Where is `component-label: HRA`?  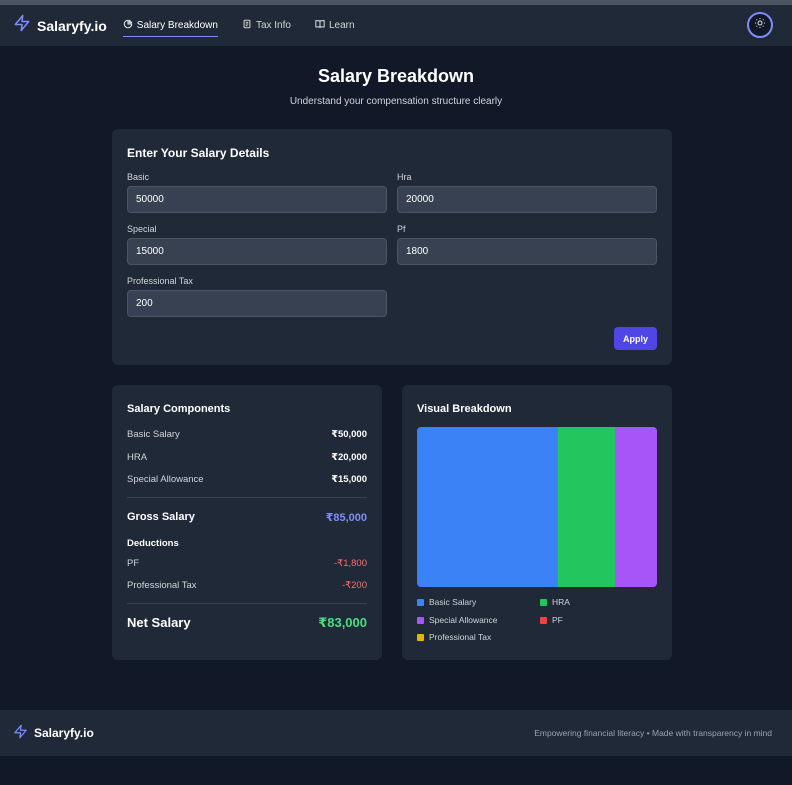
component-label: HRA is located at coordinates (137, 457).